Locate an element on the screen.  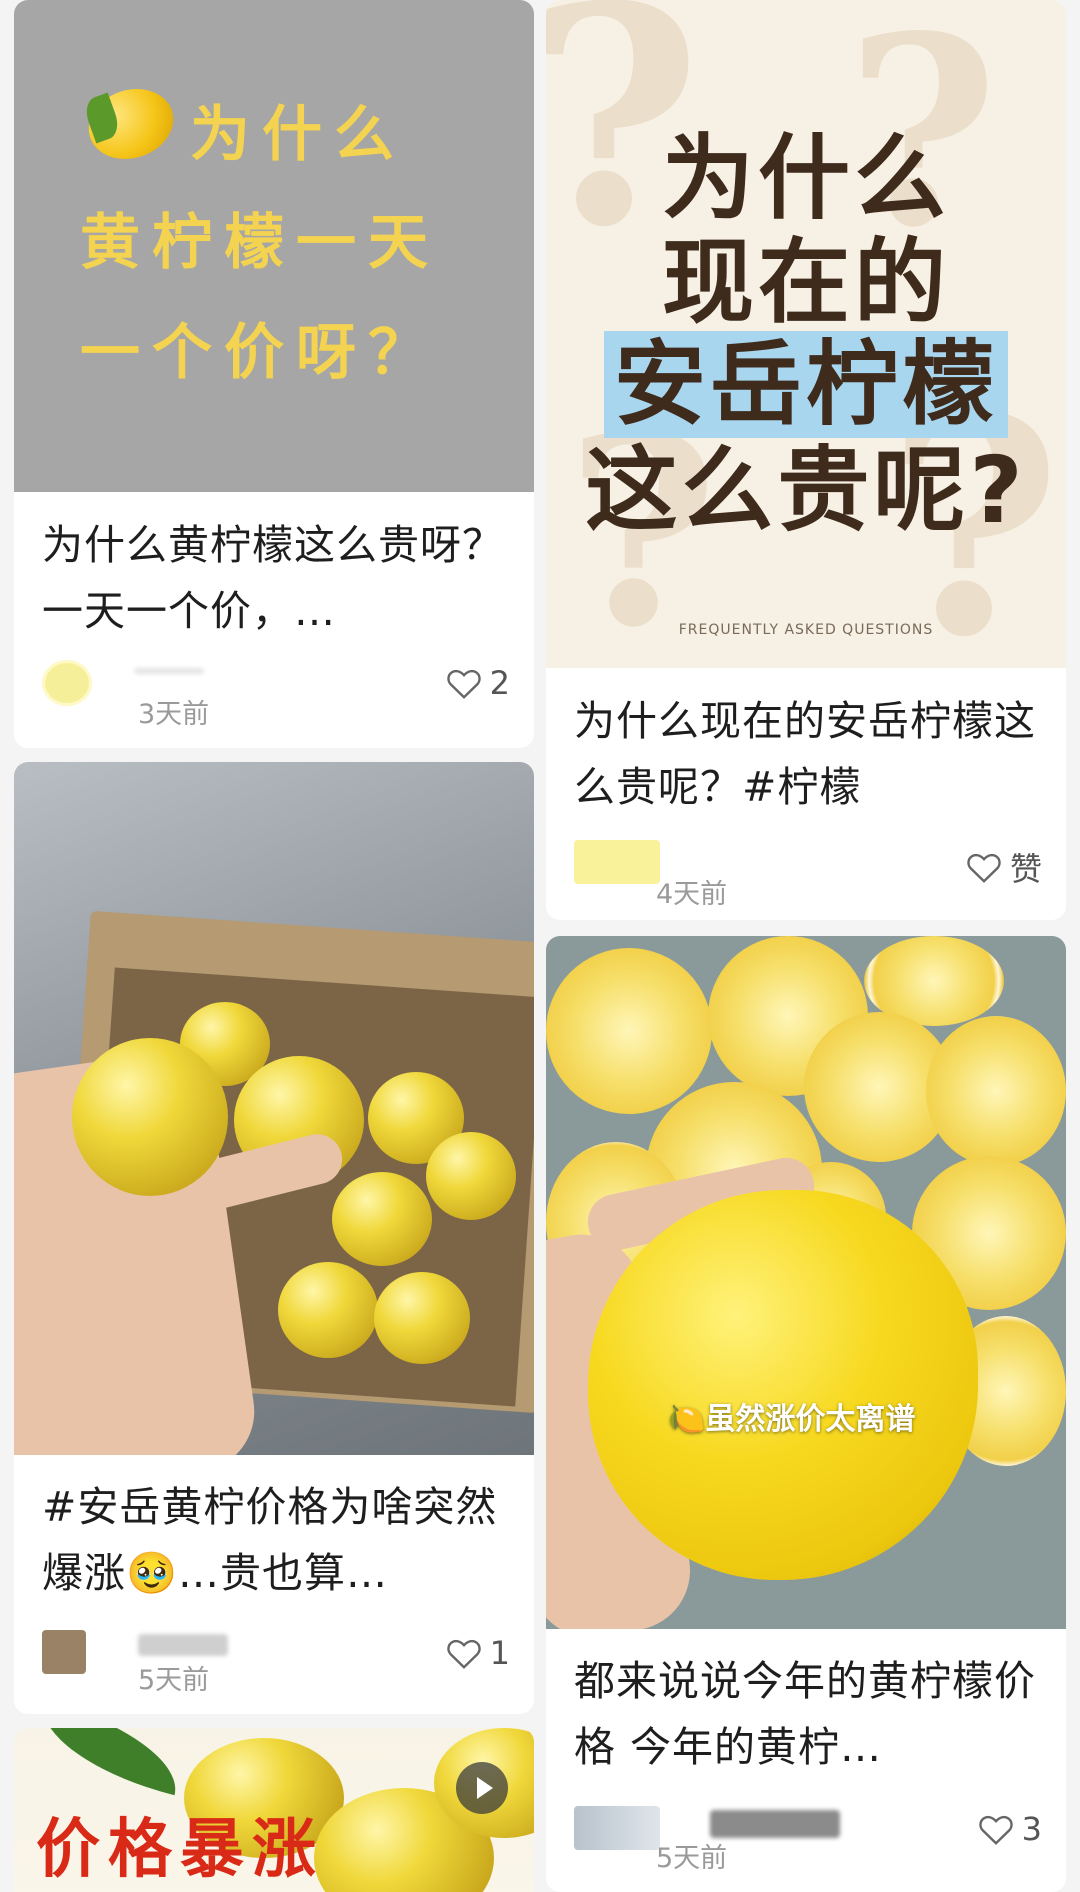
post-time: 3天前 is located at coordinates (174, 714).